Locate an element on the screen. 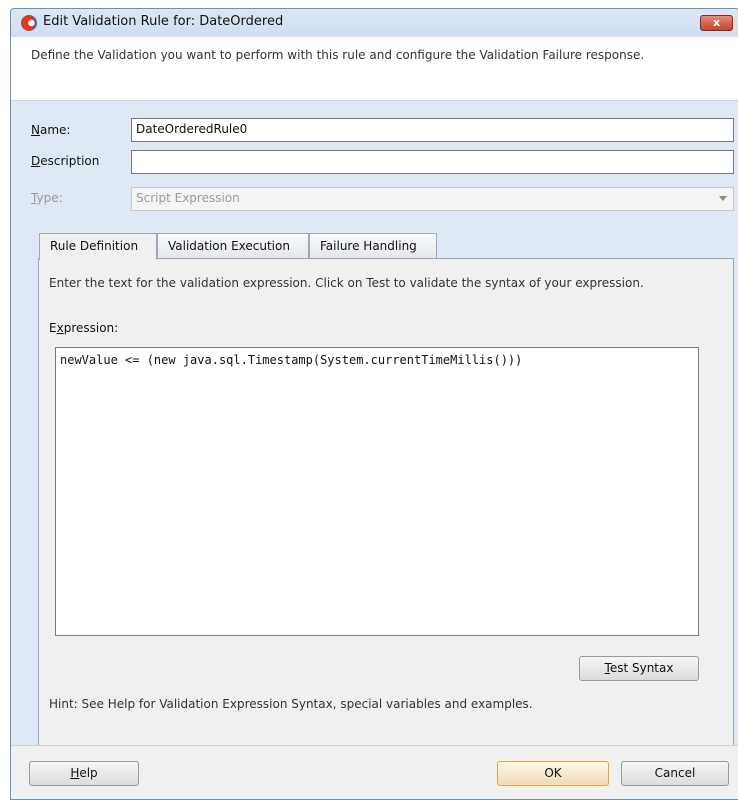 Image resolution: width=738 pixels, height=802 pixels. type-select: Script Expression is located at coordinates (432, 199).